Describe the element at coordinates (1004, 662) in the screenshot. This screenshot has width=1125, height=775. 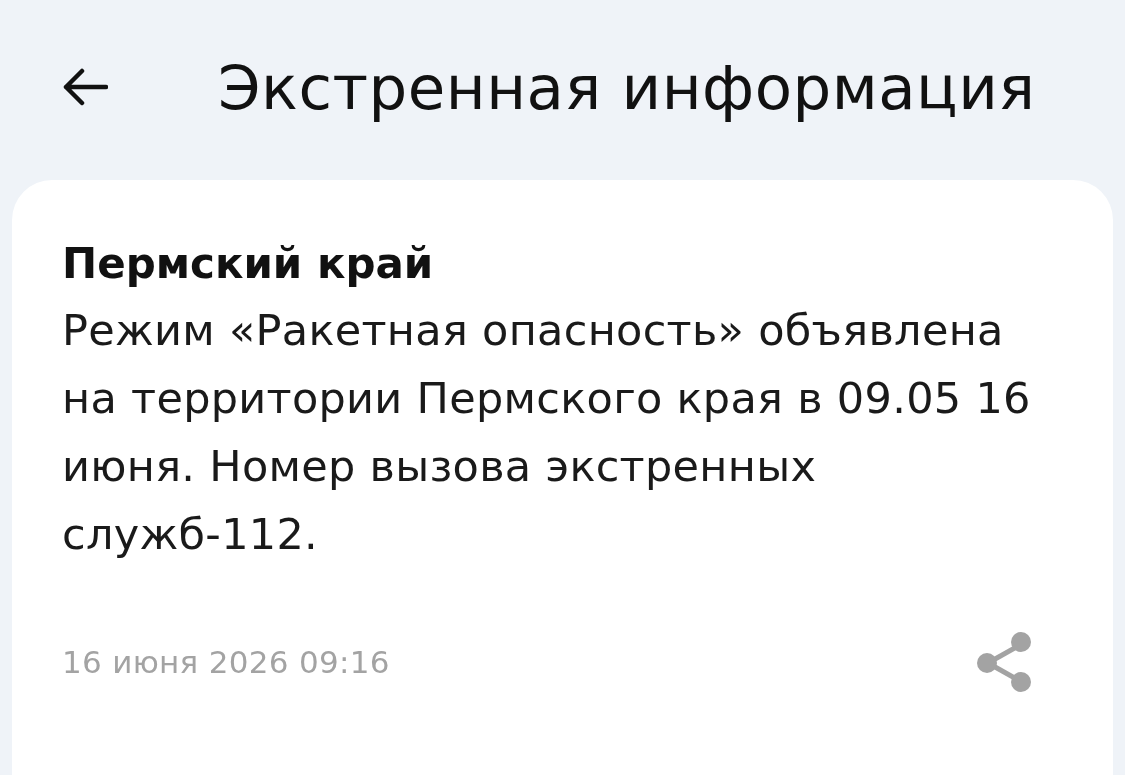
I see `share-icon` at that location.